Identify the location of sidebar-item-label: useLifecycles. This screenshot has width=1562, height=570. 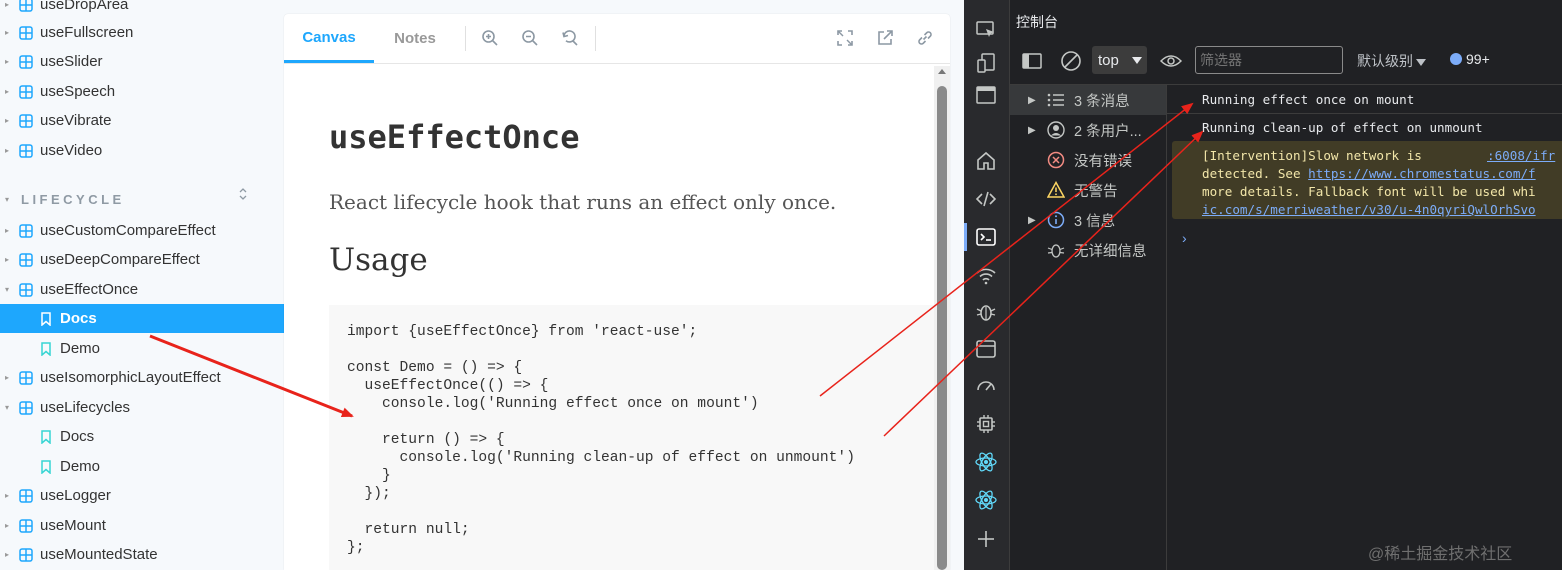
(85, 407).